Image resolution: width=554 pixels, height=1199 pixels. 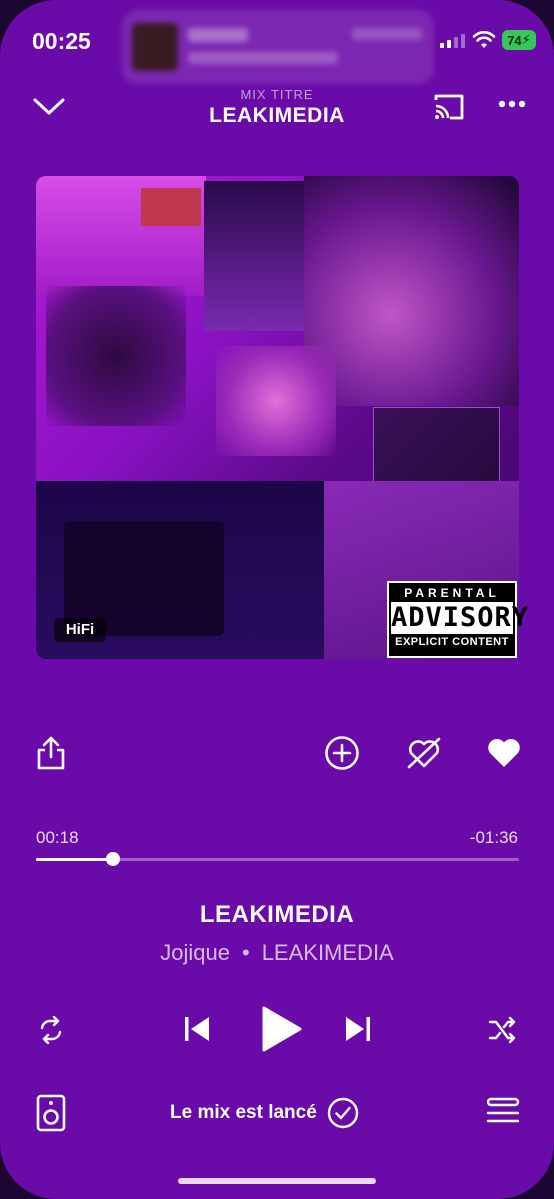 What do you see at coordinates (457, 619) in the screenshot?
I see `parental-advisory-label: PARENTAL ADVISORY EXPLICIT CONTENT` at bounding box center [457, 619].